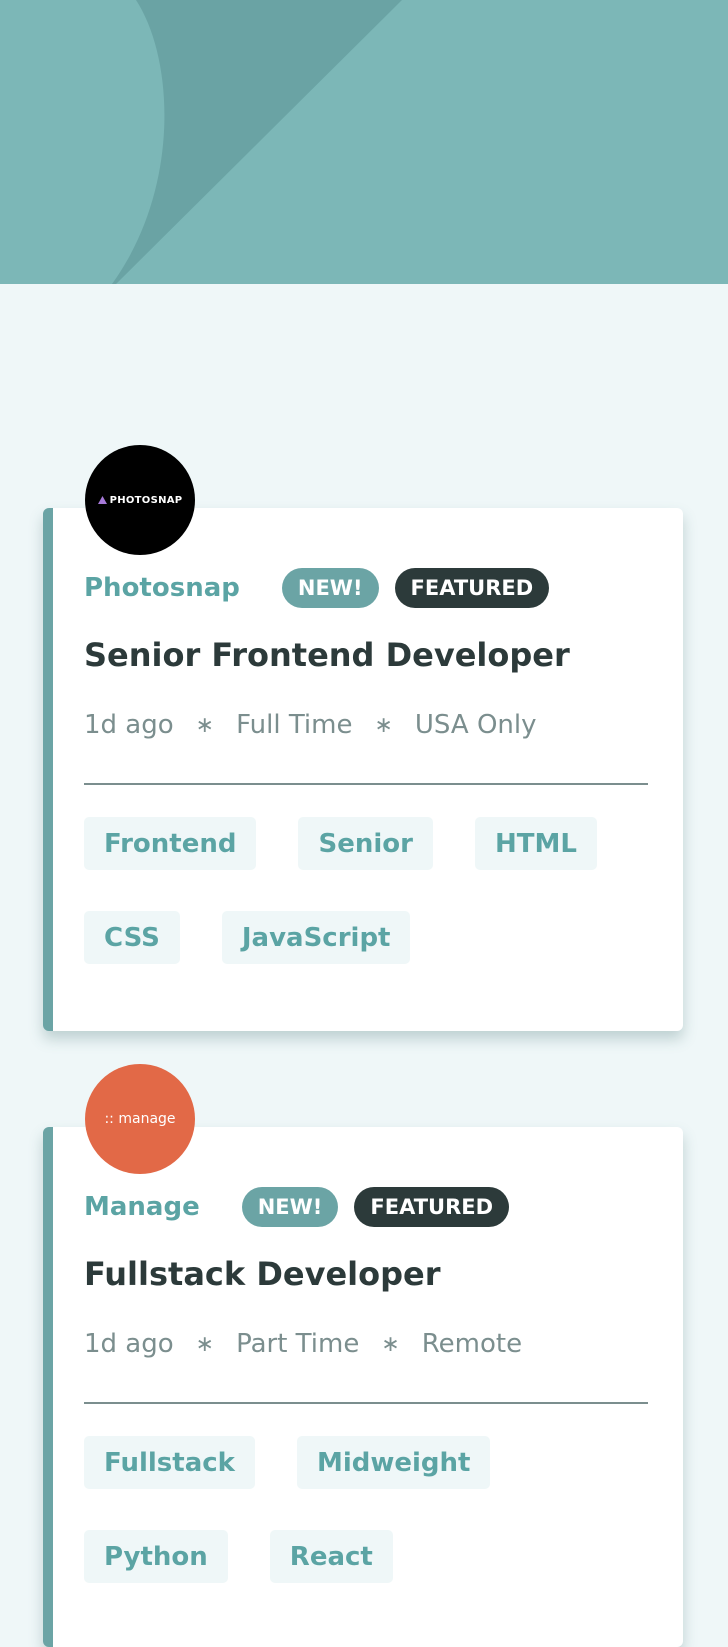 The height and width of the screenshot is (1647, 728). I want to click on job-position: Fullstack Developer, so click(262, 1274).